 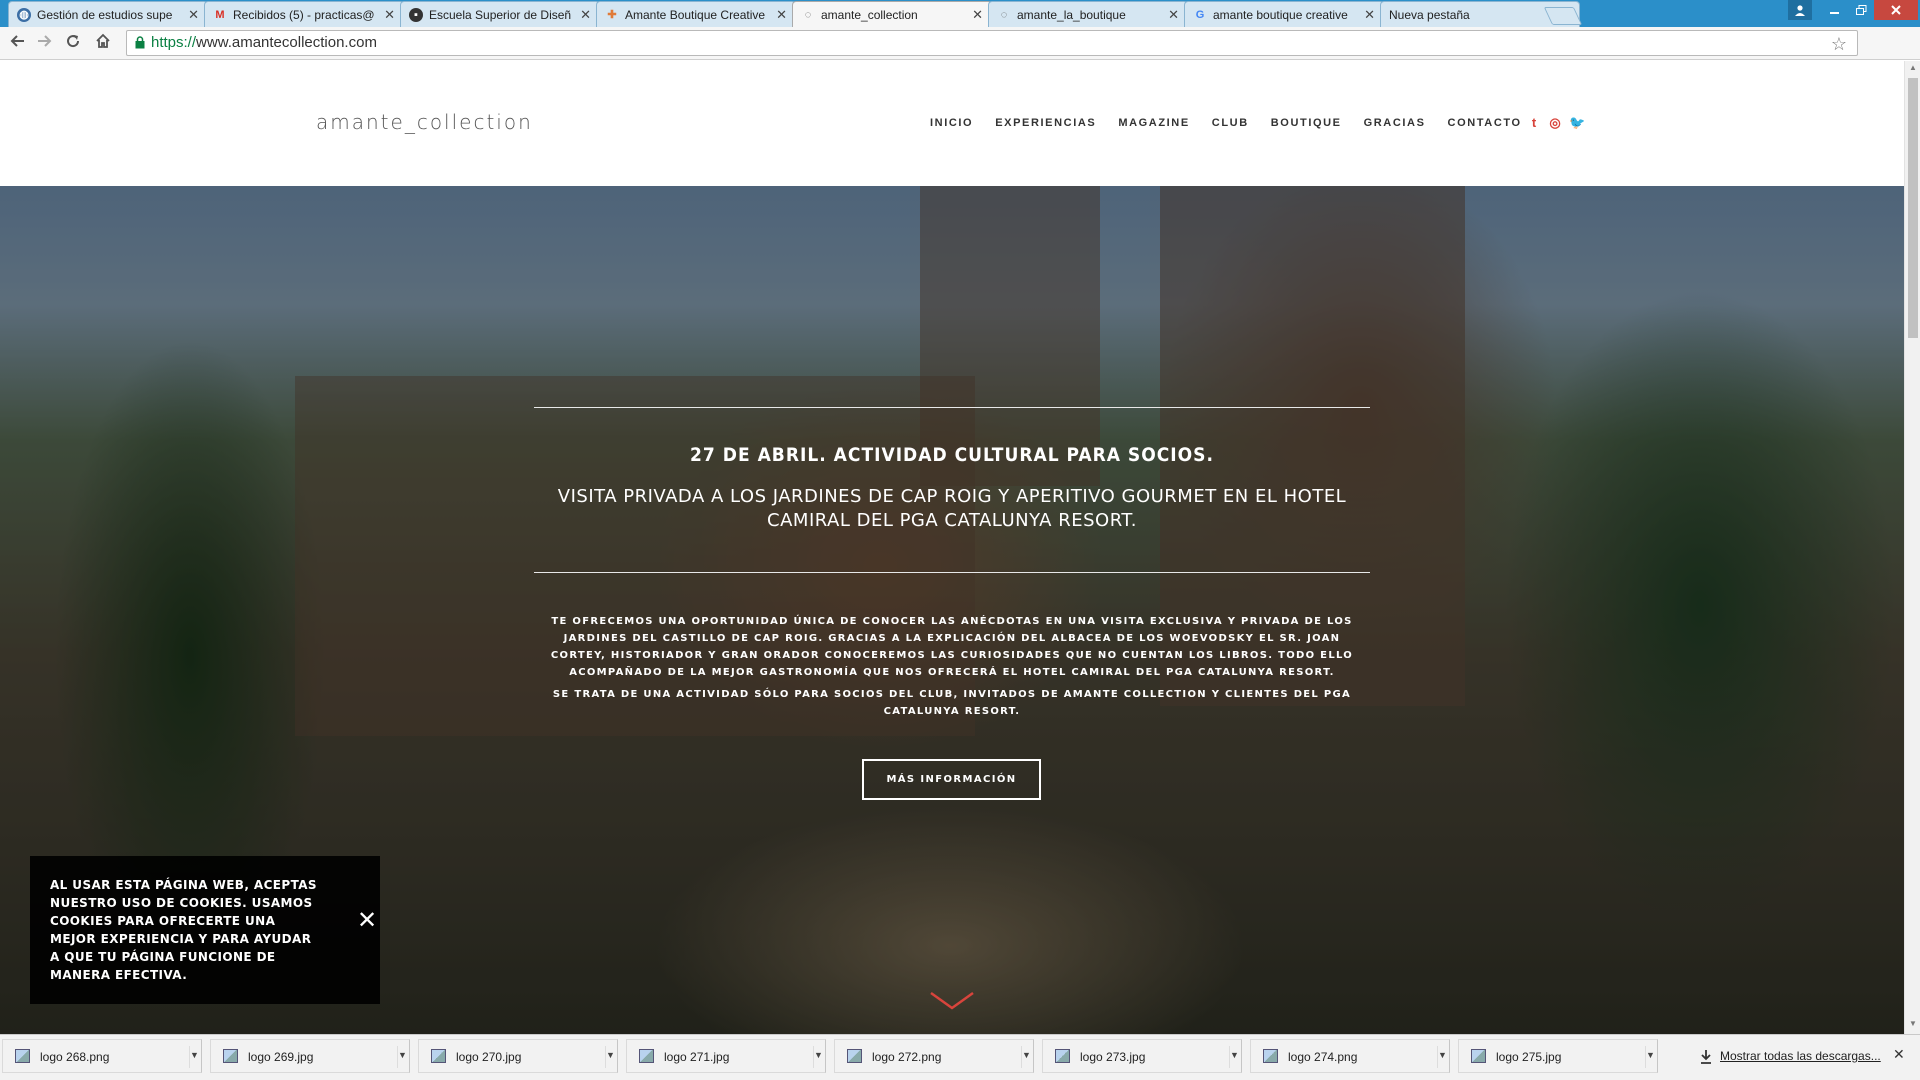 I want to click on nav-item-gracias: GRACIAS, so click(x=1395, y=123).